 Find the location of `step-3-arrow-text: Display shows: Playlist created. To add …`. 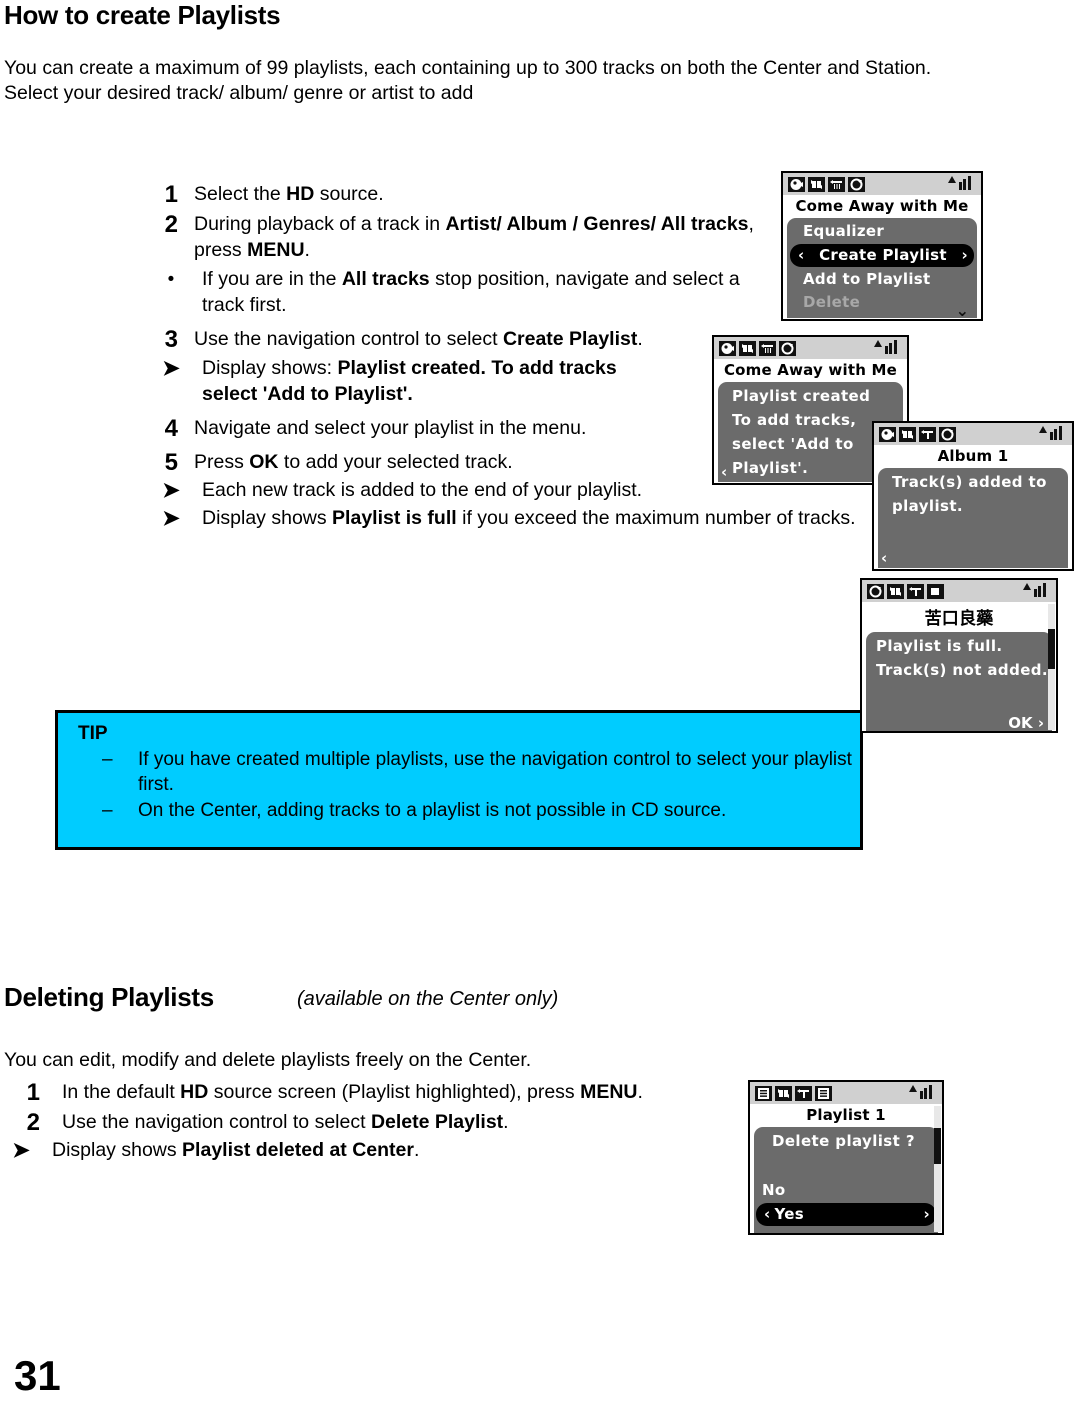

step-3-arrow-text: Display shows: Playlist created. To add … is located at coordinates (409, 381).